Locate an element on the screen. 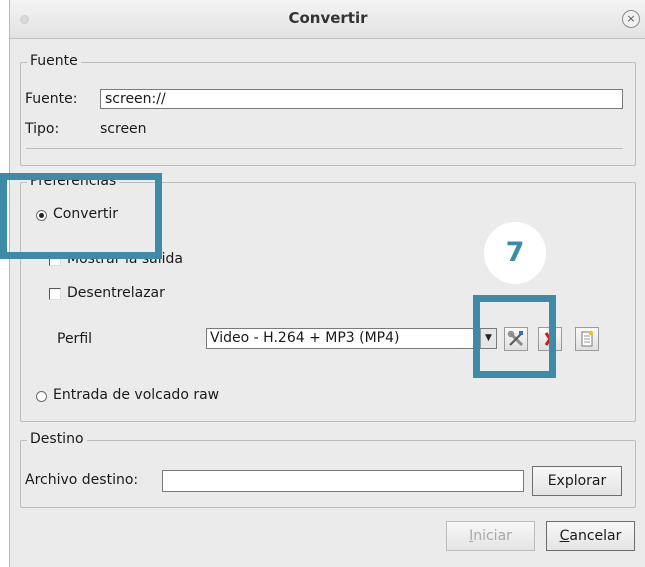 Image resolution: width=645 pixels, height=567 pixels. start-button: Iniciar is located at coordinates (490, 536).